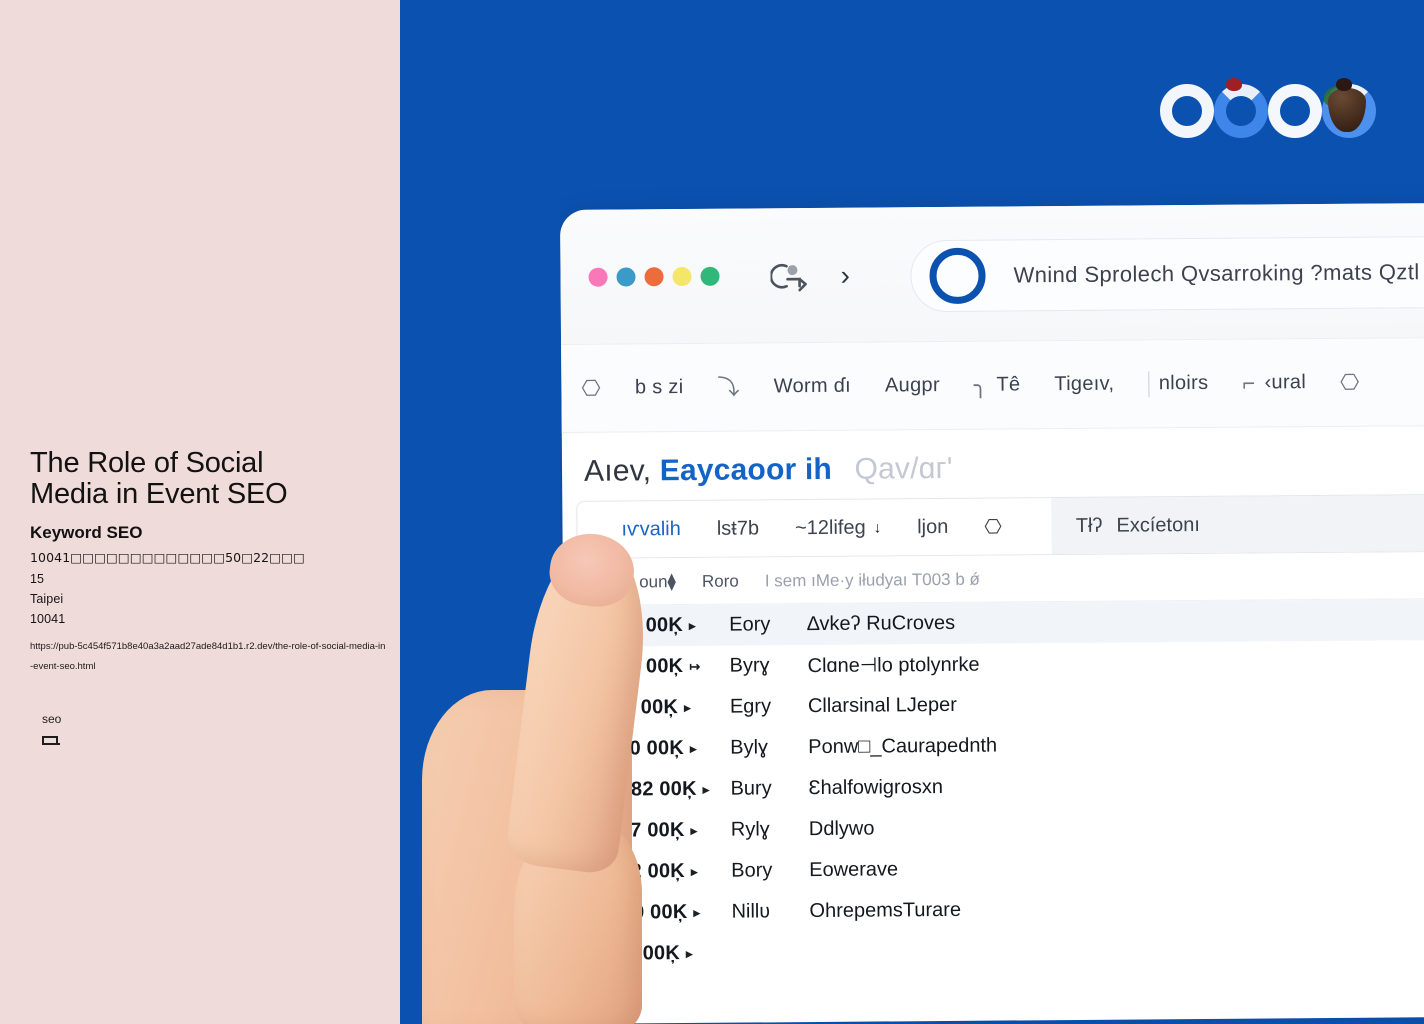 The image size is (1424, 1024). What do you see at coordinates (1237, 524) in the screenshot?
I see `filter-bar-actions: Tłʔ Excíetonı` at bounding box center [1237, 524].